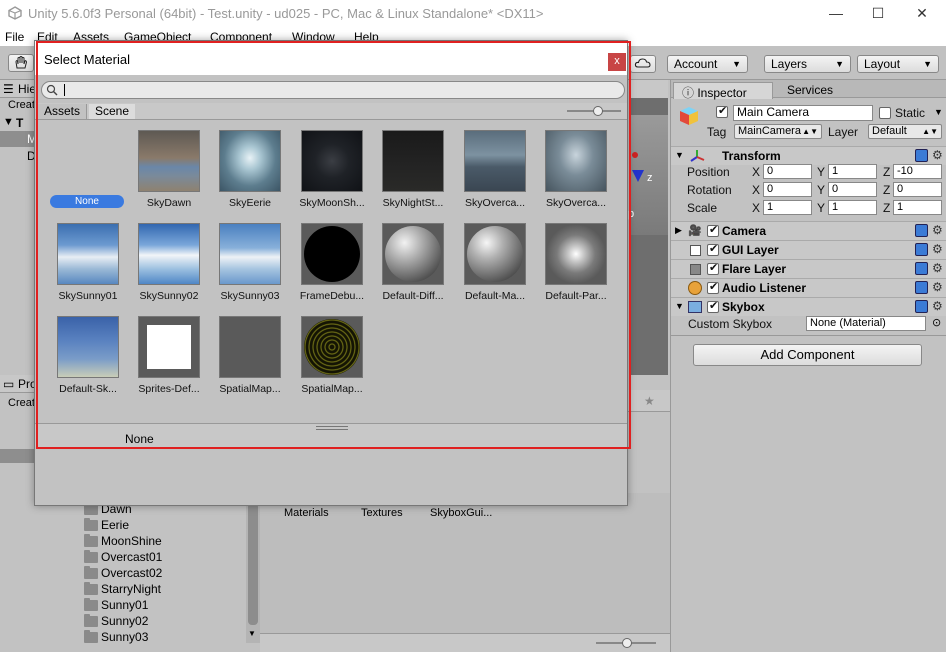 This screenshot has height=652, width=946. What do you see at coordinates (878, 13) in the screenshot?
I see `maximize-button: ☐` at bounding box center [878, 13].